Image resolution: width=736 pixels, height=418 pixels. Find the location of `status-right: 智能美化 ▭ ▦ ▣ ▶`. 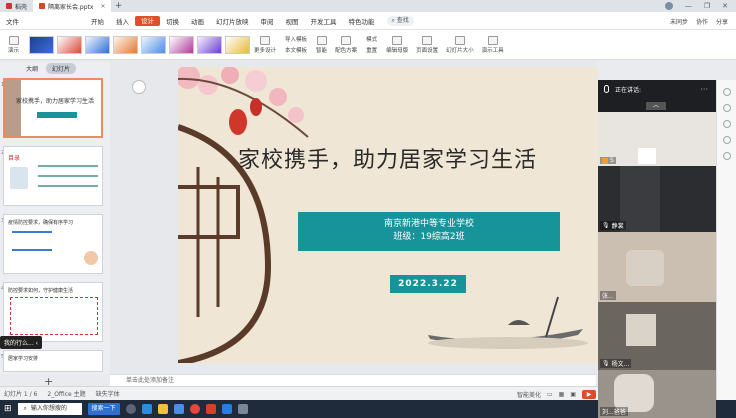

status-right: 智能美化 ▭ ▦ ▣ ▶ is located at coordinates (556, 394).